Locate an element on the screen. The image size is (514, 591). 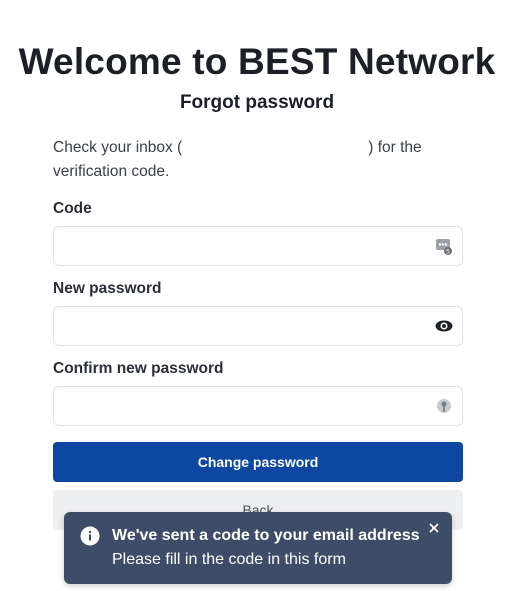
new-password-field-wrapper is located at coordinates (258, 326).